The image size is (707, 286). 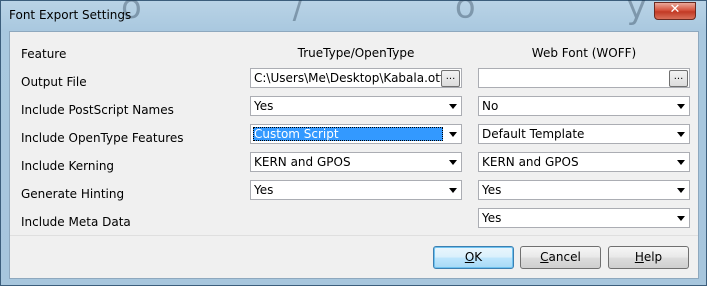 What do you see at coordinates (76, 222) in the screenshot?
I see `metadata-label: Include Meta Data` at bounding box center [76, 222].